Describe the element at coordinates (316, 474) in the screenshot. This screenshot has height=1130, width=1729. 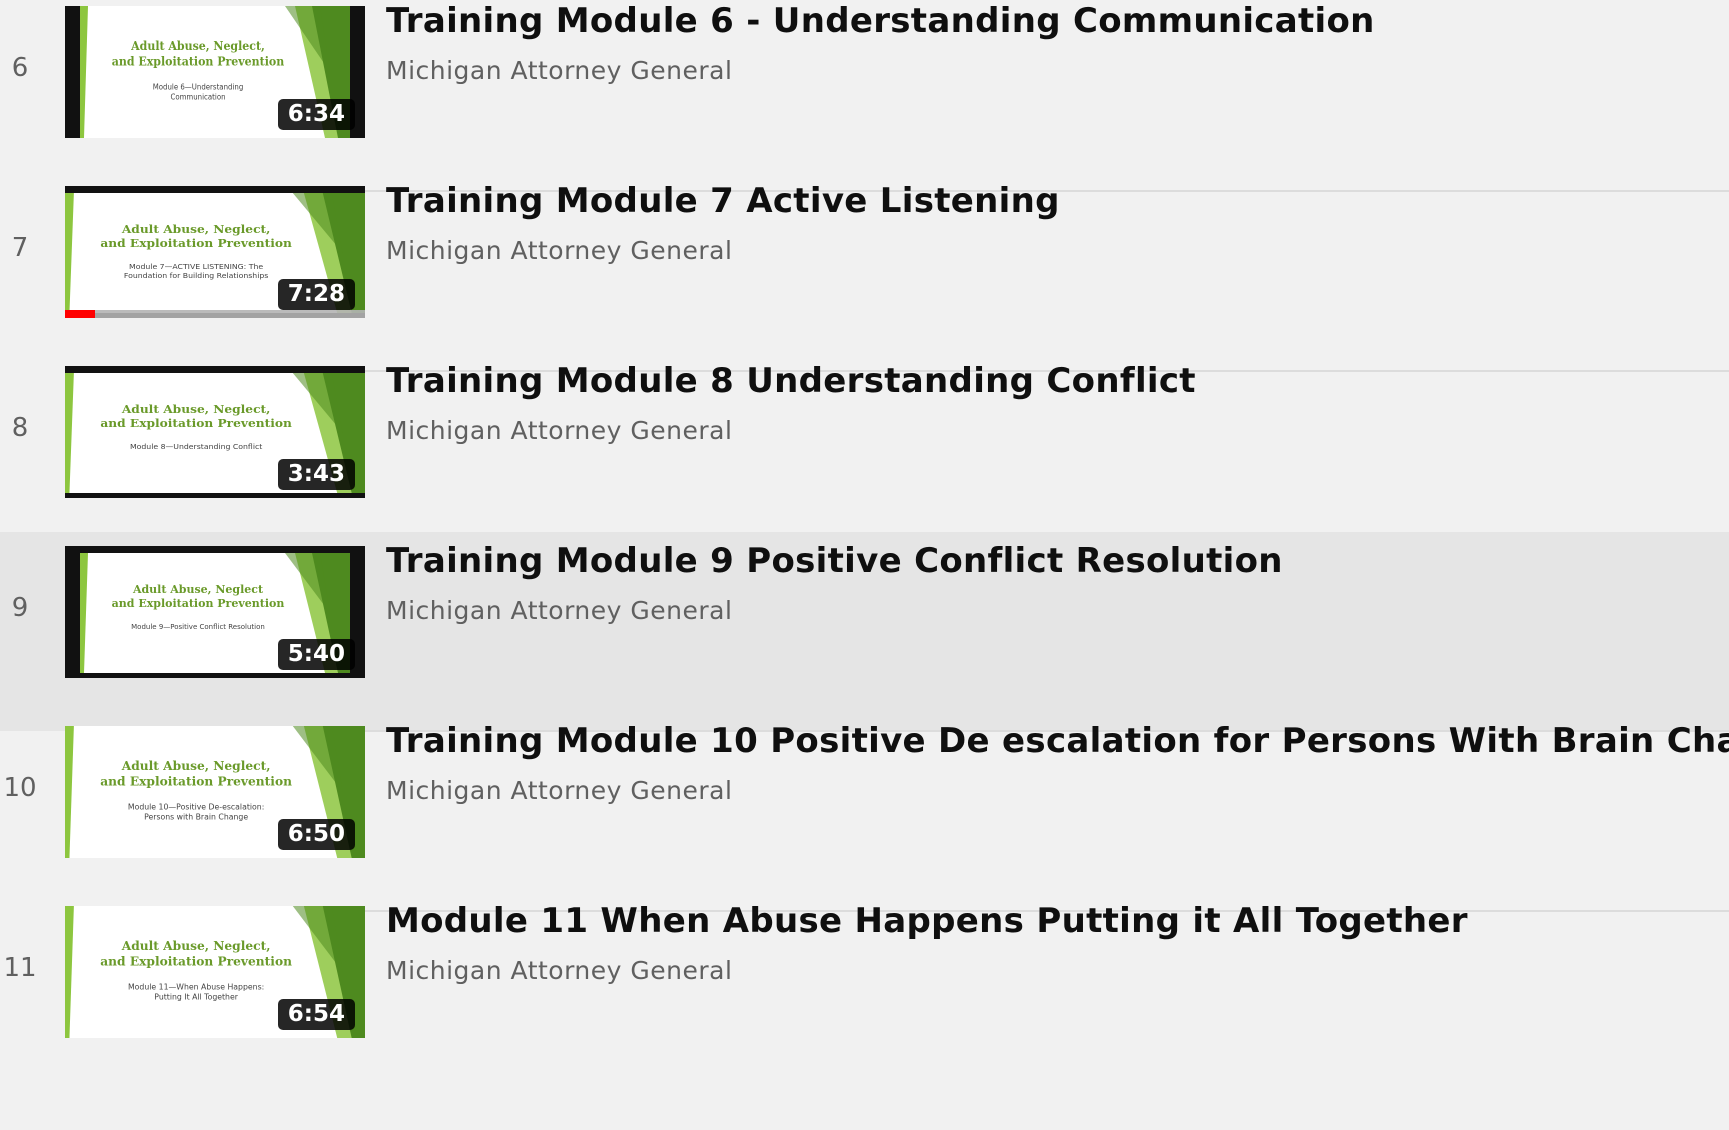
I see `duration-badge: 3:43` at that location.